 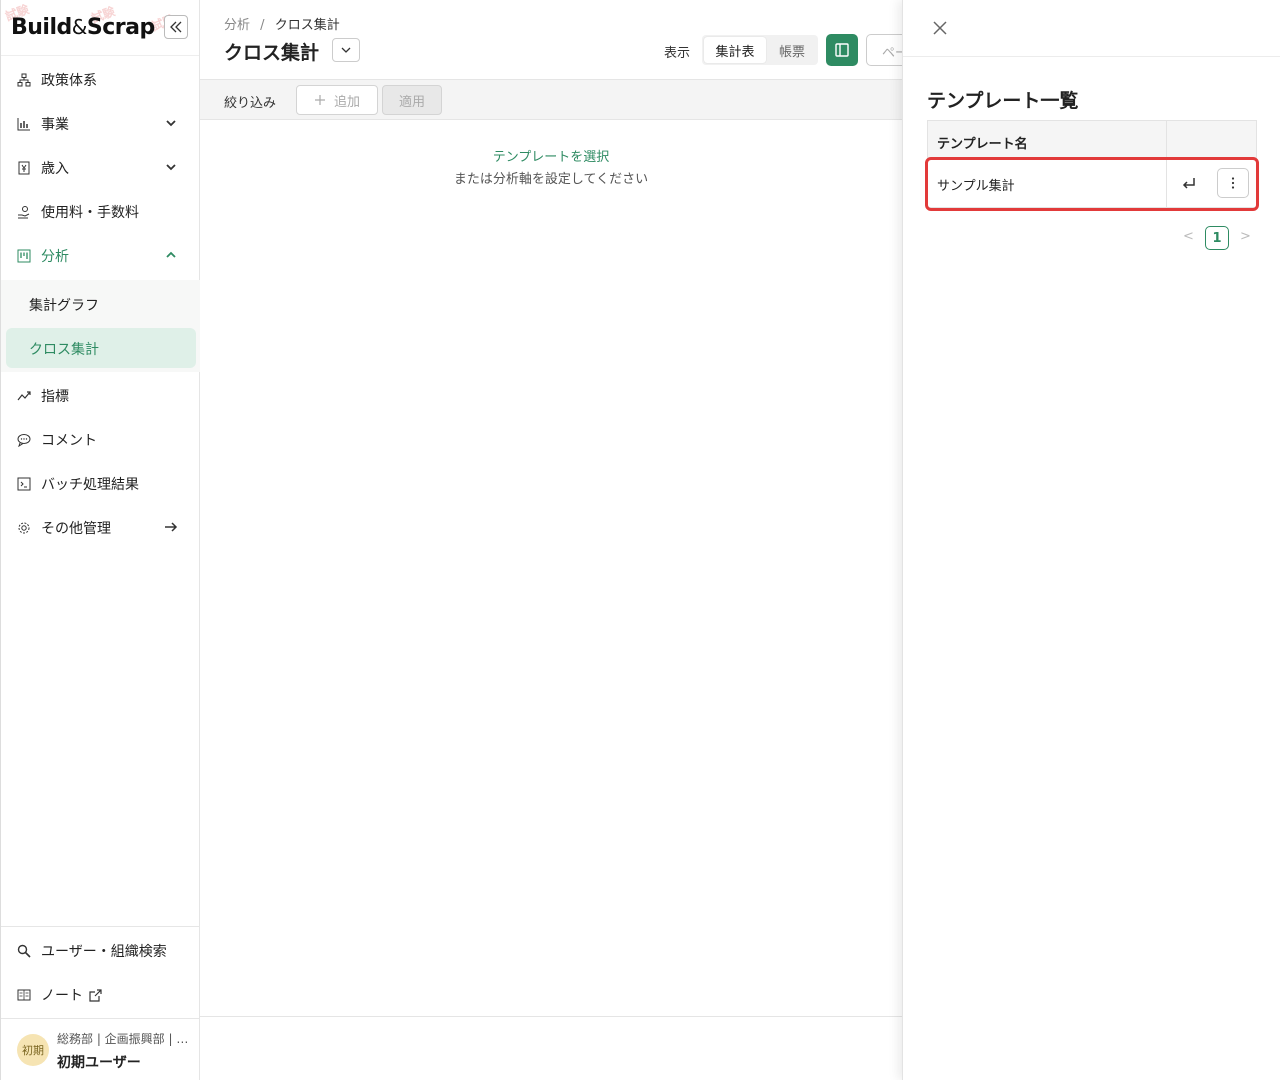 I want to click on view-option-report: 帳票, so click(x=792, y=50).